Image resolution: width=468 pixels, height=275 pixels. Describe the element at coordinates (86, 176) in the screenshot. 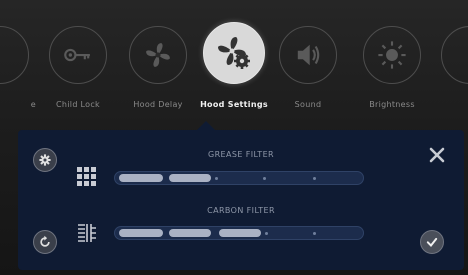

I see `grease-filter-icon` at that location.